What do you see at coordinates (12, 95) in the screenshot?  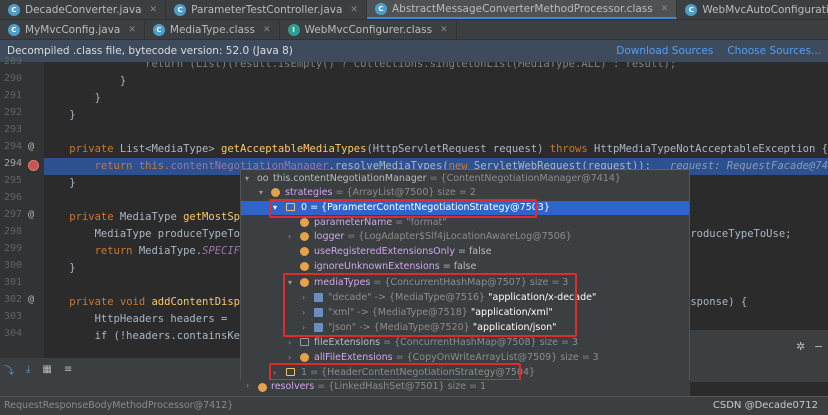 I see `line-number: 291` at bounding box center [12, 95].